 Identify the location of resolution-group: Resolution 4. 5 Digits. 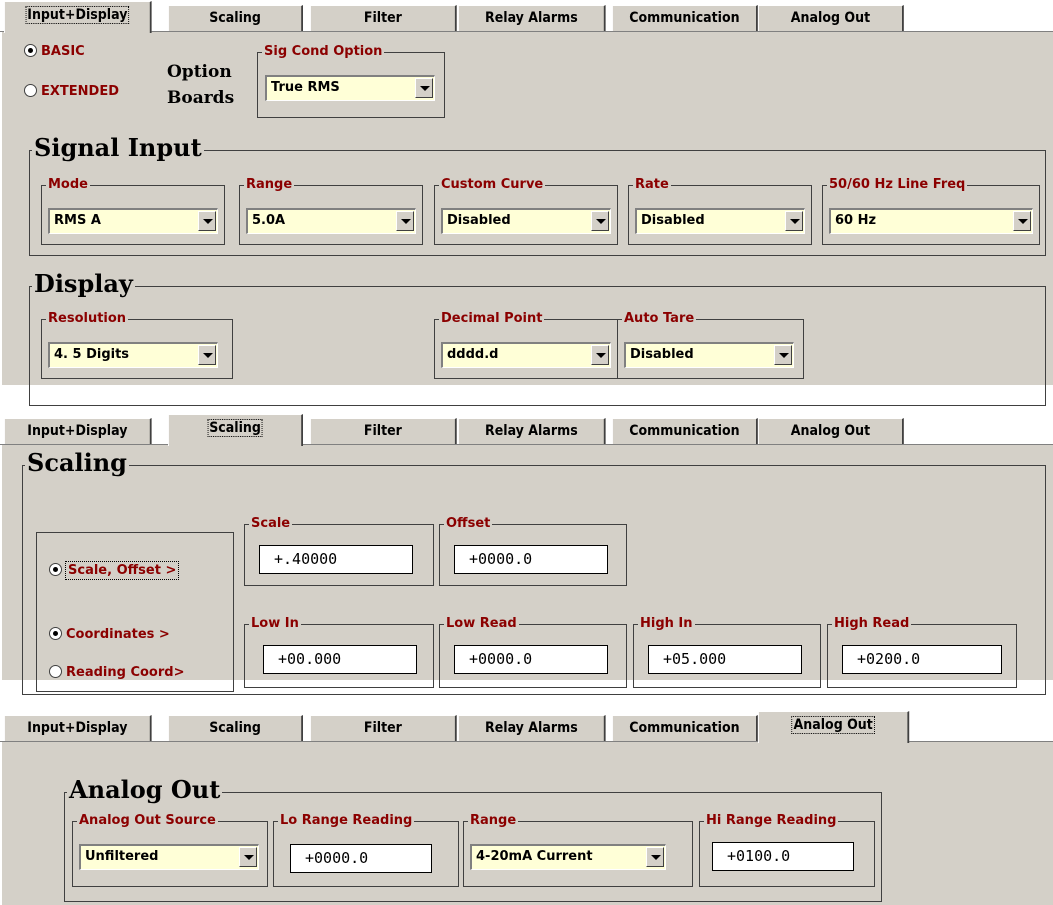
(137, 345).